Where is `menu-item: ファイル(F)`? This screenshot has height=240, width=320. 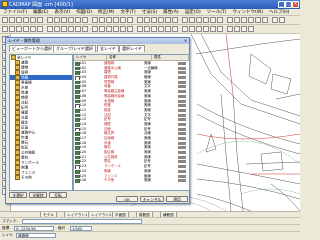 menu-item: ファイル(F) is located at coordinates (15, 12).